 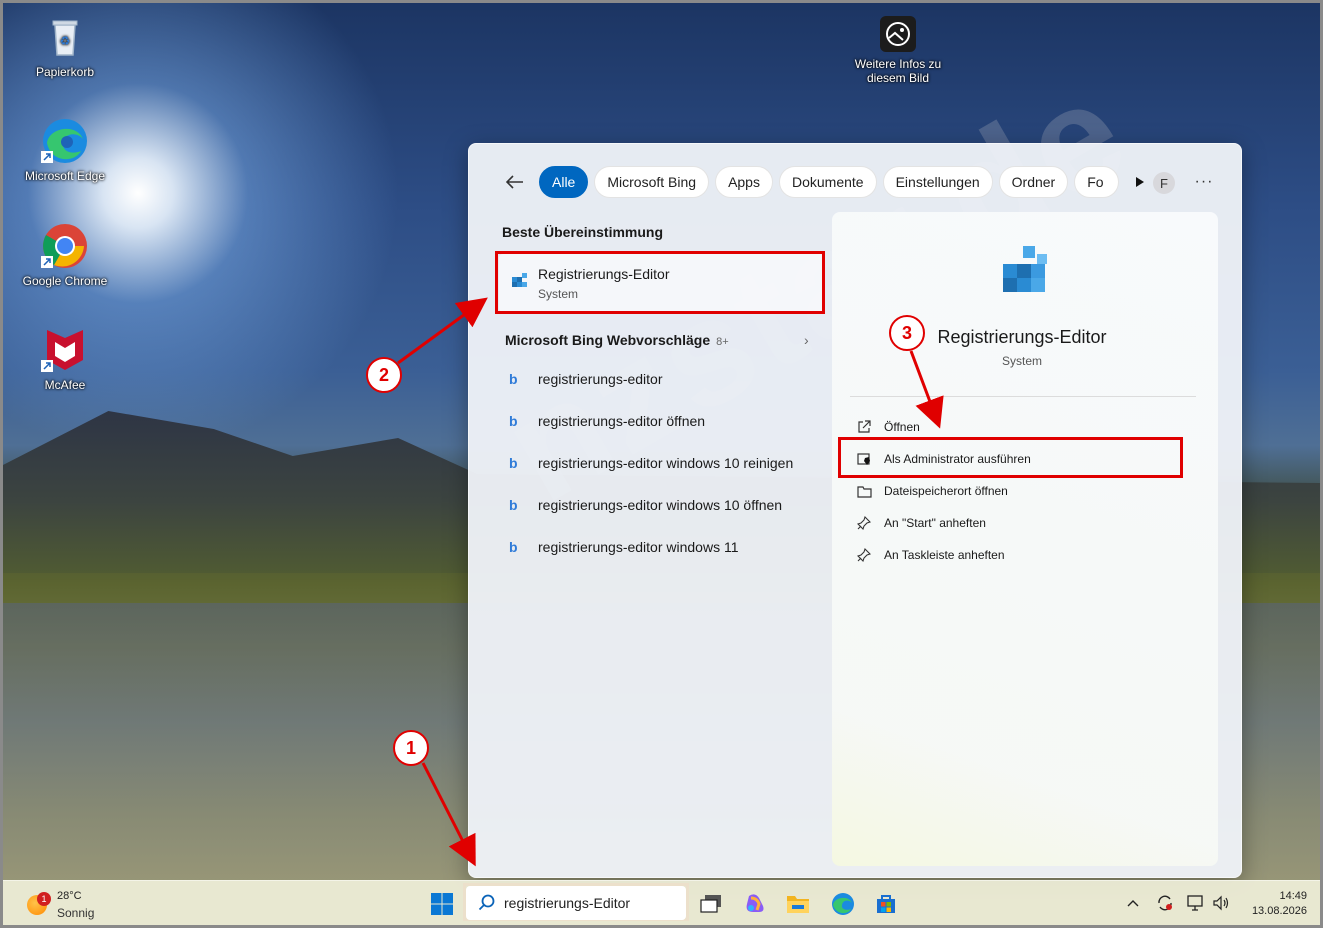 I want to click on copilot-icon, so click(x=755, y=903).